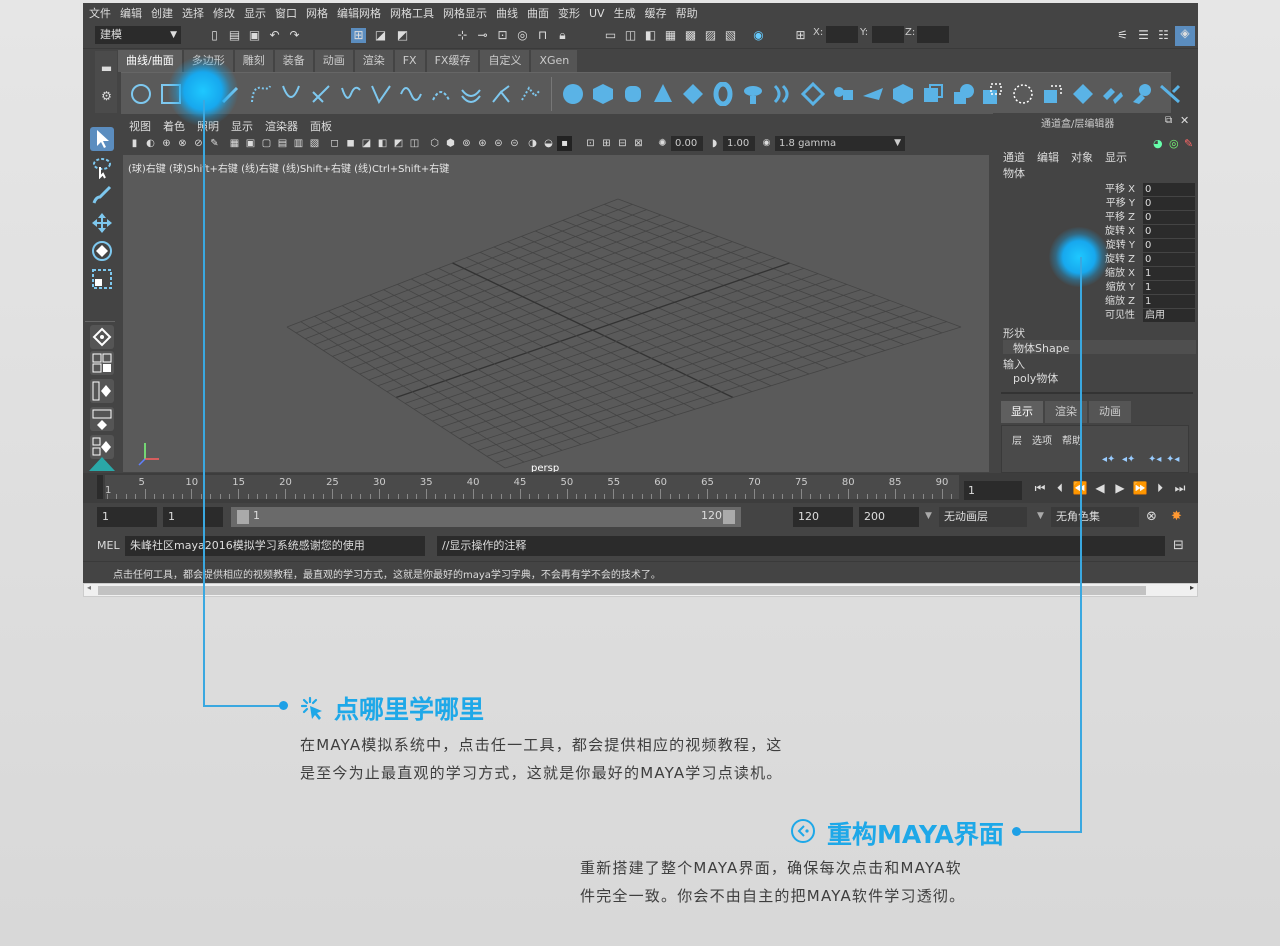 This screenshot has height=946, width=1280. What do you see at coordinates (723, 94) in the screenshot?
I see `nurbs-torus-icon` at bounding box center [723, 94].